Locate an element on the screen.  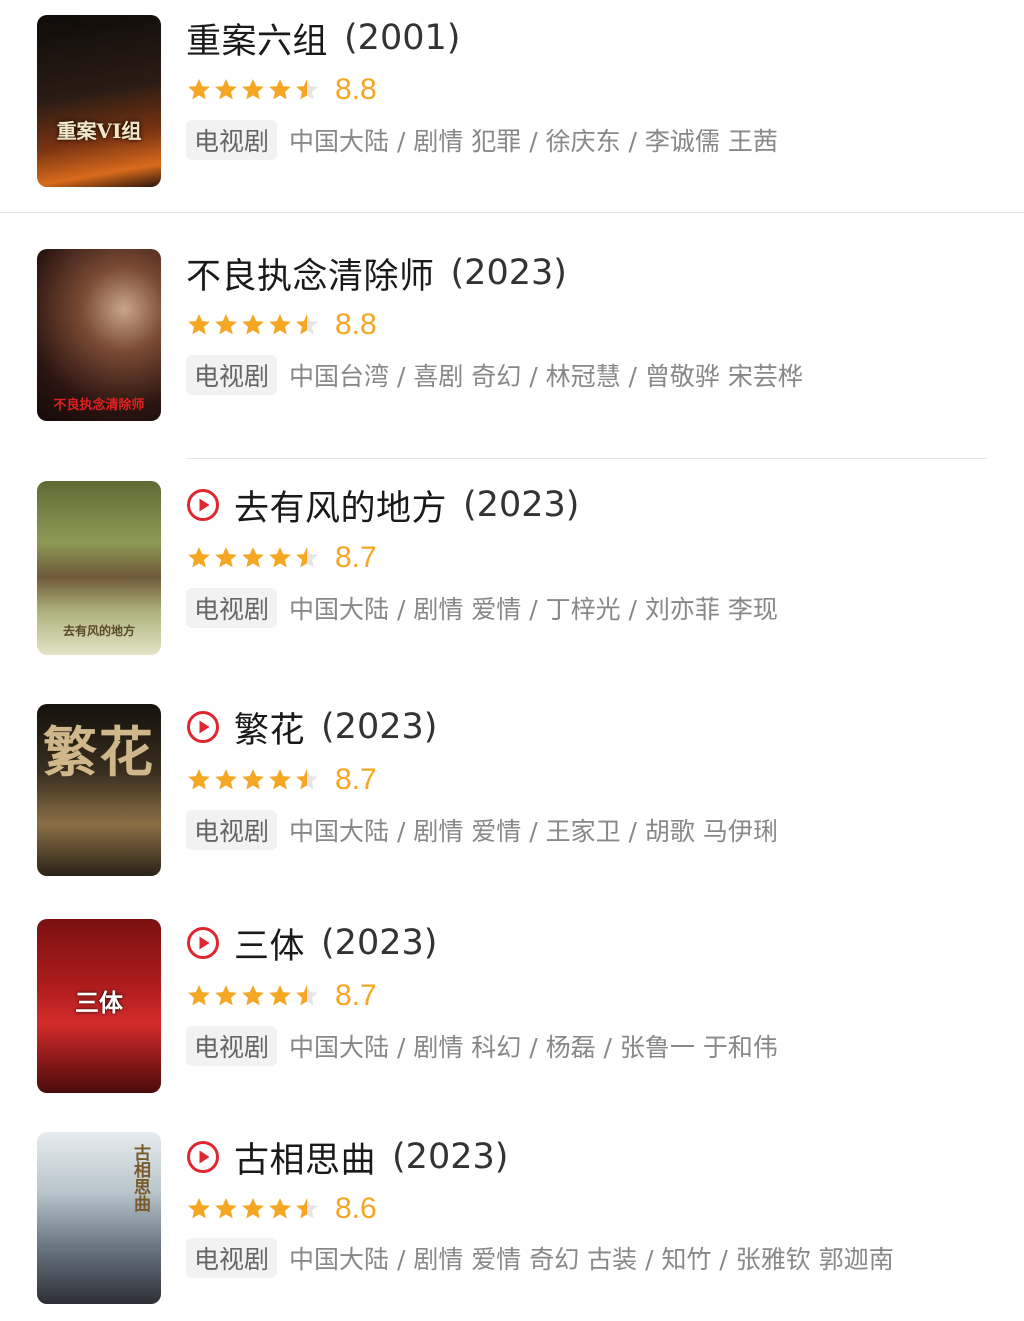
poster-title-art: 繁花 is located at coordinates (99, 752).